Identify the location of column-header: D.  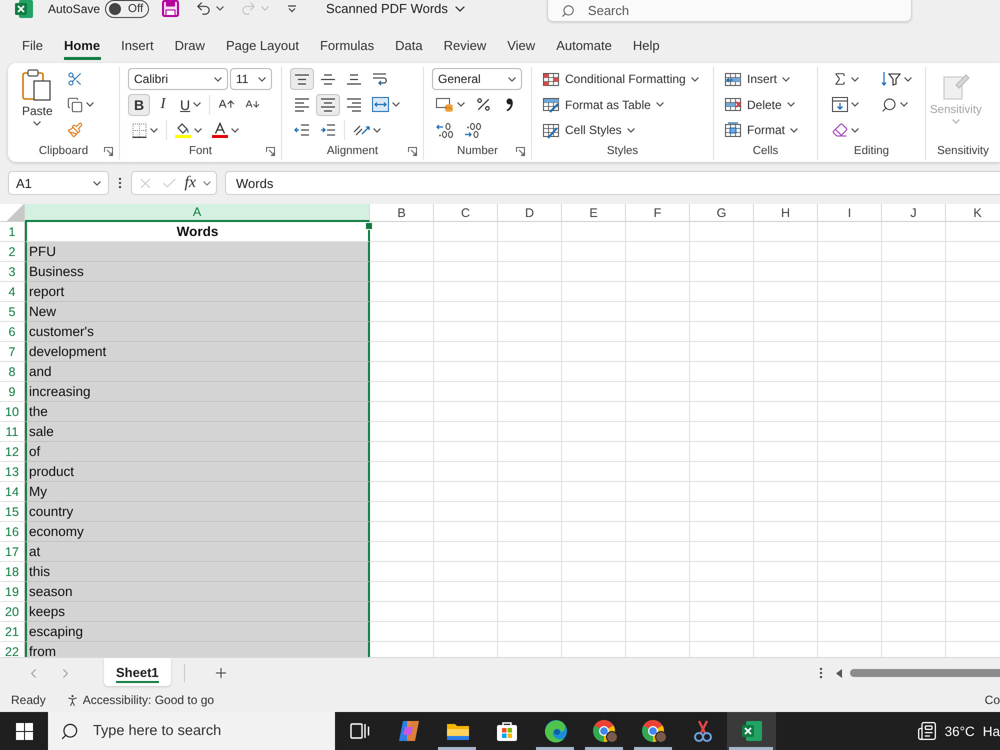
(530, 213).